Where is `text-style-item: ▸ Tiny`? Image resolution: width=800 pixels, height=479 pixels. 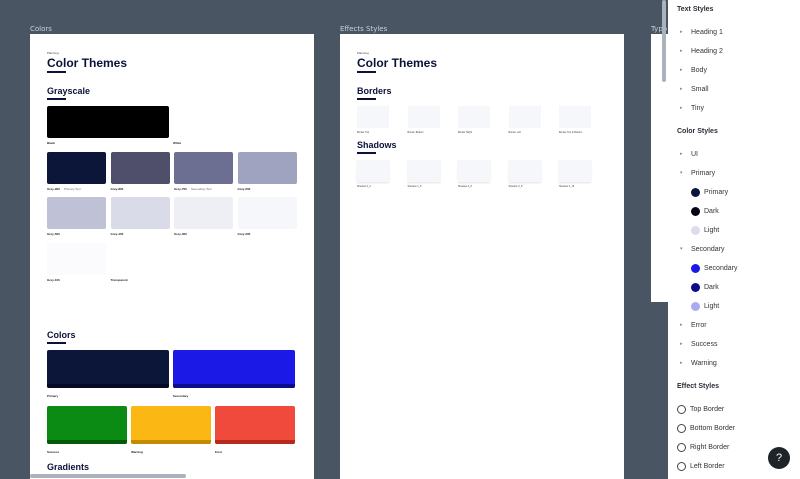
text-style-item: ▸ Tiny is located at coordinates (734, 108).